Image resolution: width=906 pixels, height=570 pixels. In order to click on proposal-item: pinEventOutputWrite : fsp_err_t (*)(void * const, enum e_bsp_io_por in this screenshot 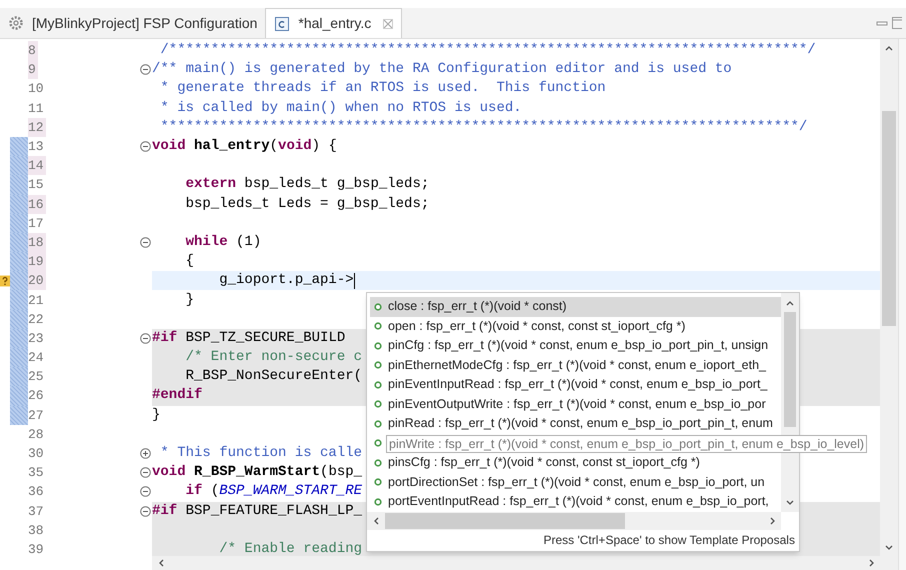, I will do `click(575, 404)`.